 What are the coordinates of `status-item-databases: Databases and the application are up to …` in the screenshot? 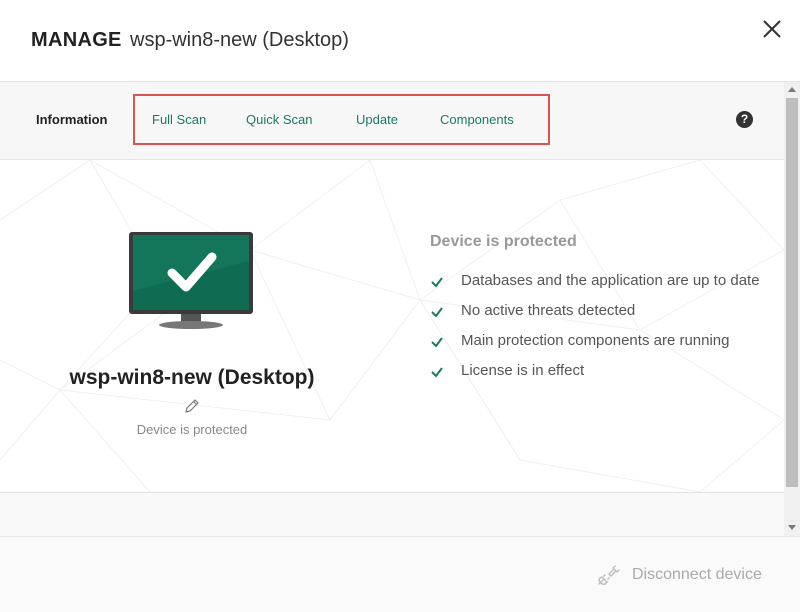 It's located at (595, 281).